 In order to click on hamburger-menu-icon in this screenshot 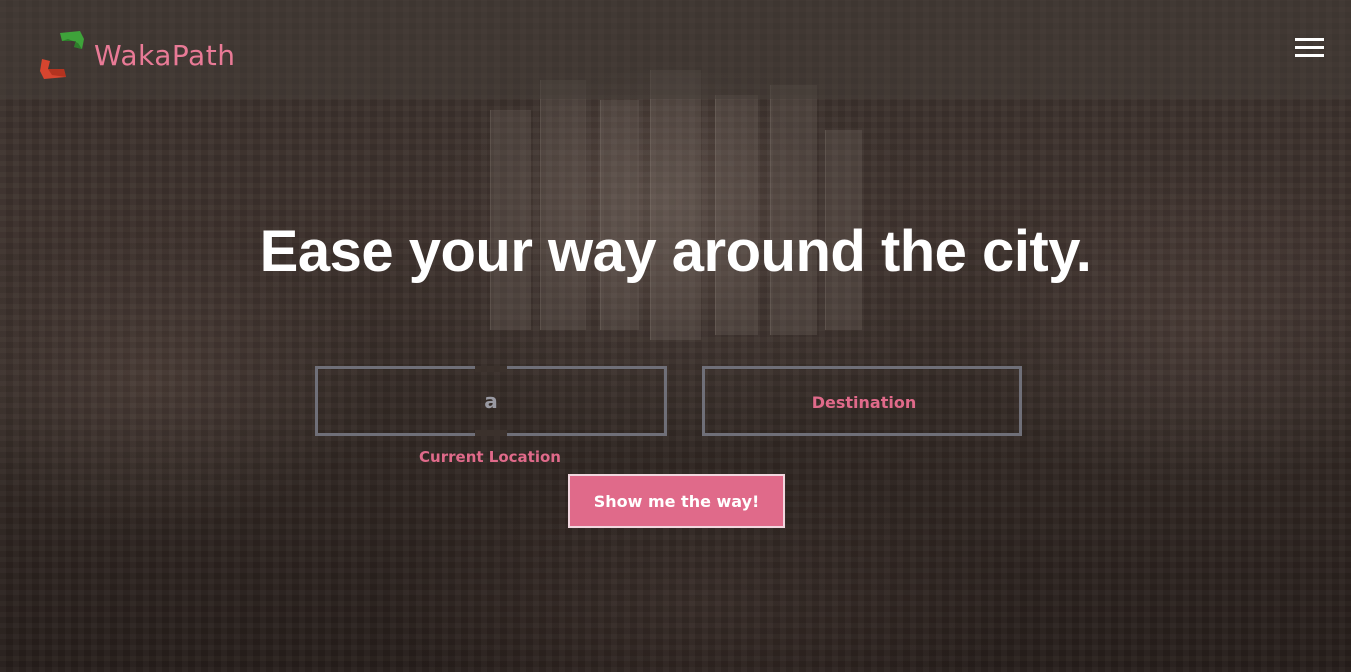, I will do `click(1310, 50)`.